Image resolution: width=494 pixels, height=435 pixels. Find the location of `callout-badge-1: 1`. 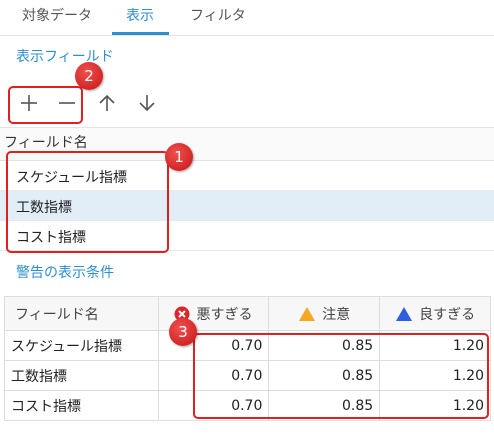

callout-badge-1: 1 is located at coordinates (179, 157).